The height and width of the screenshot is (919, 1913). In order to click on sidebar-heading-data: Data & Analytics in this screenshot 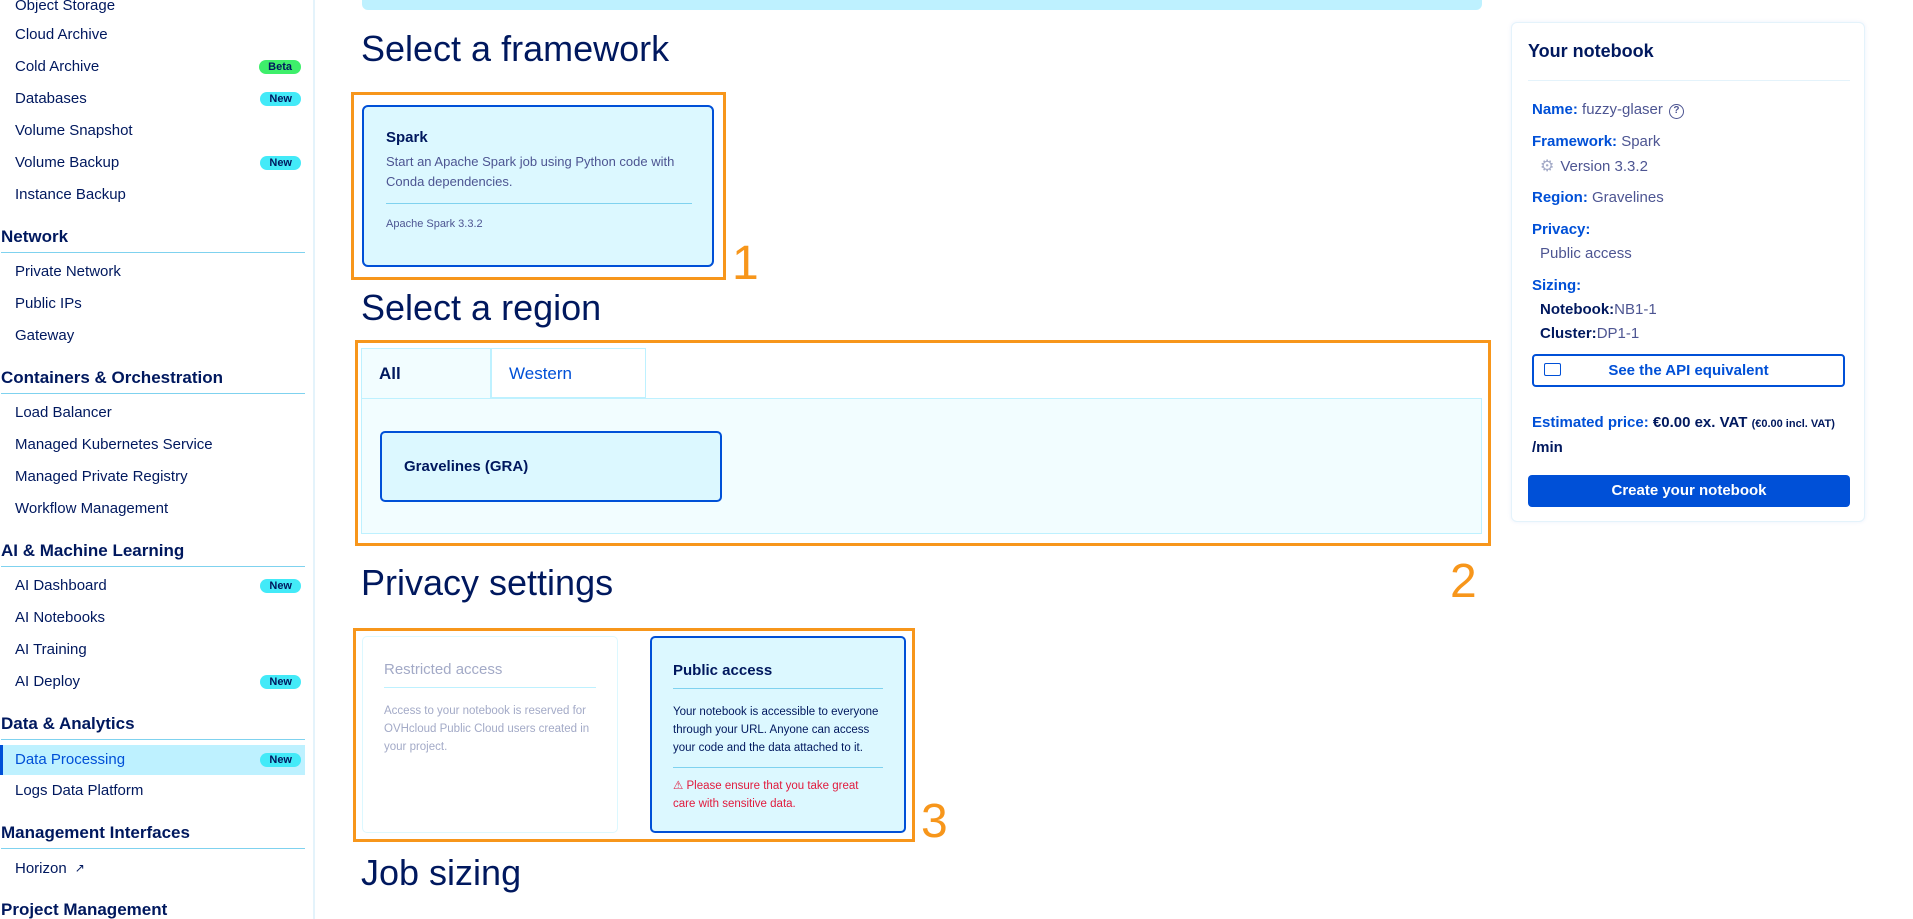, I will do `click(153, 726)`.